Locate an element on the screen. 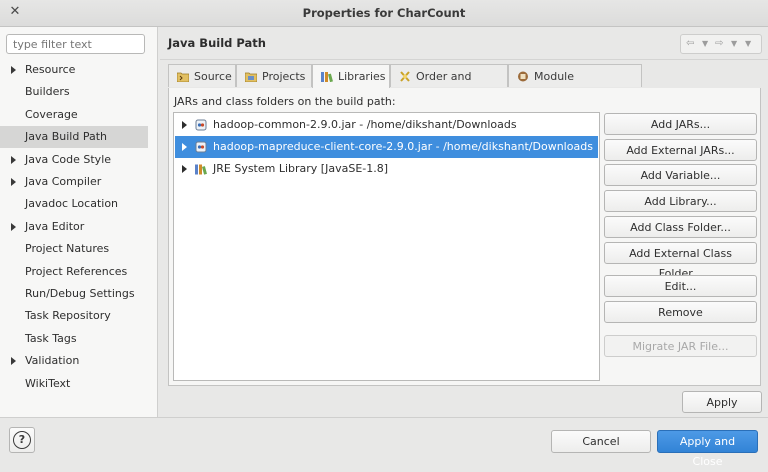  tab-label: Source is located at coordinates (213, 76).